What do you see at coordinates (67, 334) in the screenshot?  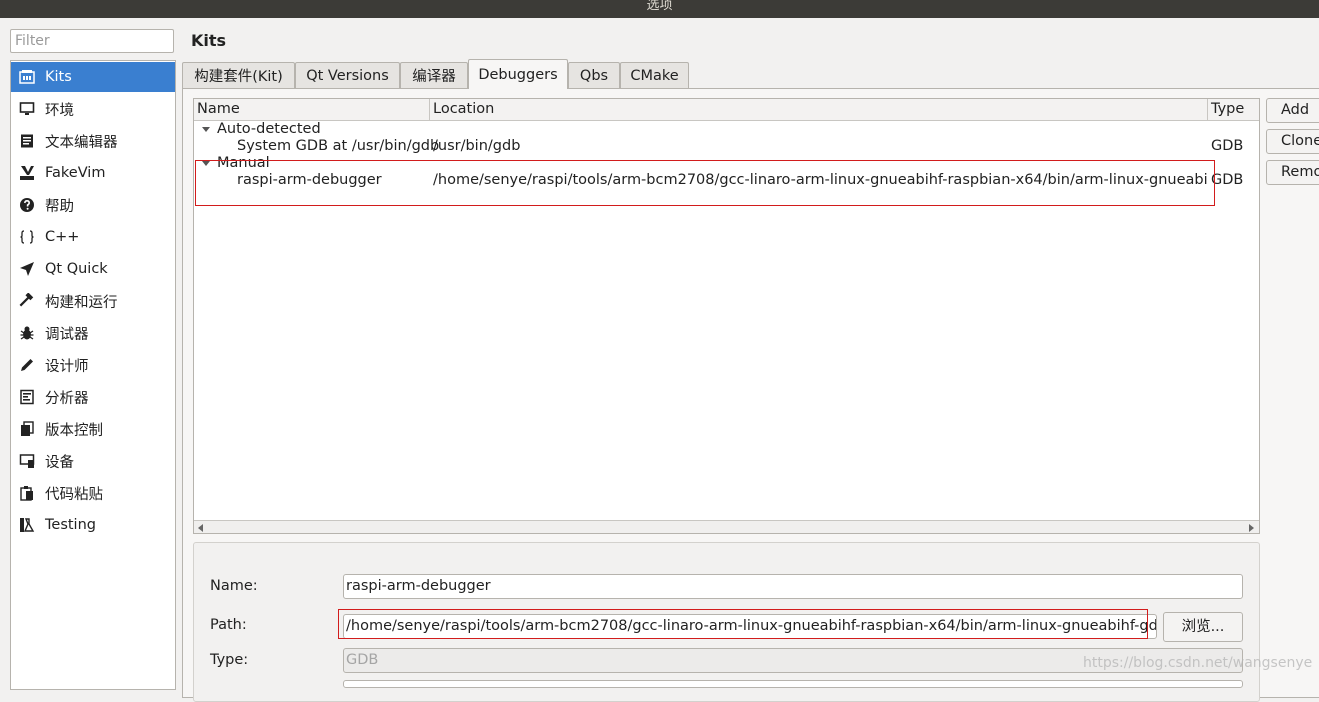 I see `sidebar-item-label: 调试器` at bounding box center [67, 334].